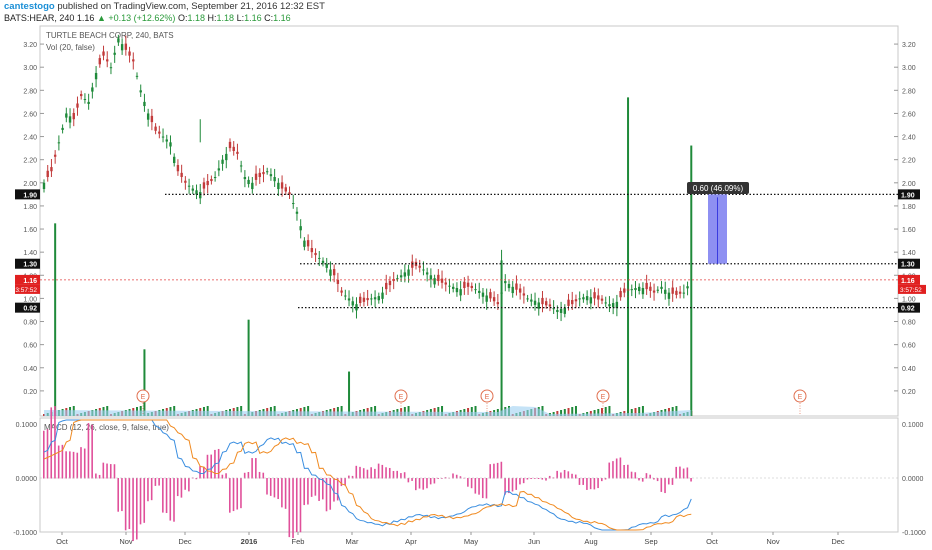 The height and width of the screenshot is (550, 932). I want to click on level-badge-left-text: 0.92, so click(30, 309).